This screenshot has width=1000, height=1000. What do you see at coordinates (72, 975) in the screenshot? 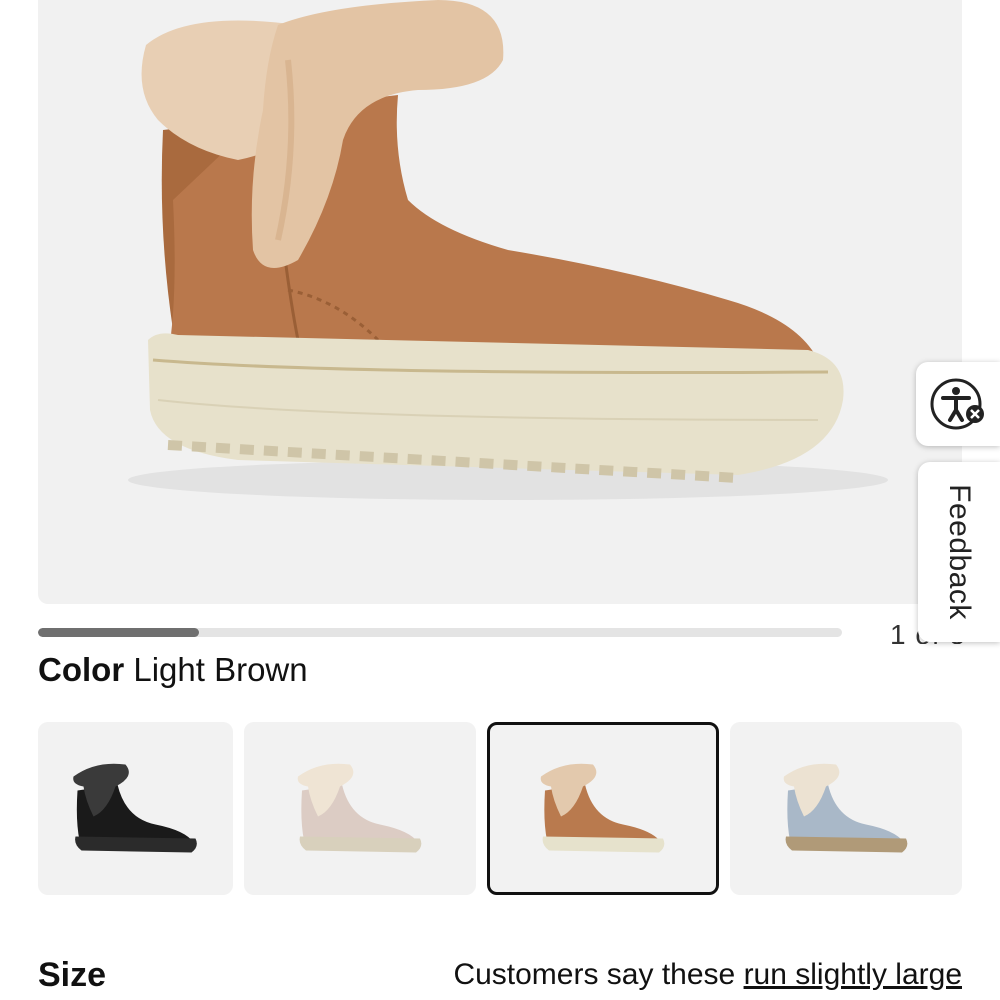
I see `size-label: Size` at bounding box center [72, 975].